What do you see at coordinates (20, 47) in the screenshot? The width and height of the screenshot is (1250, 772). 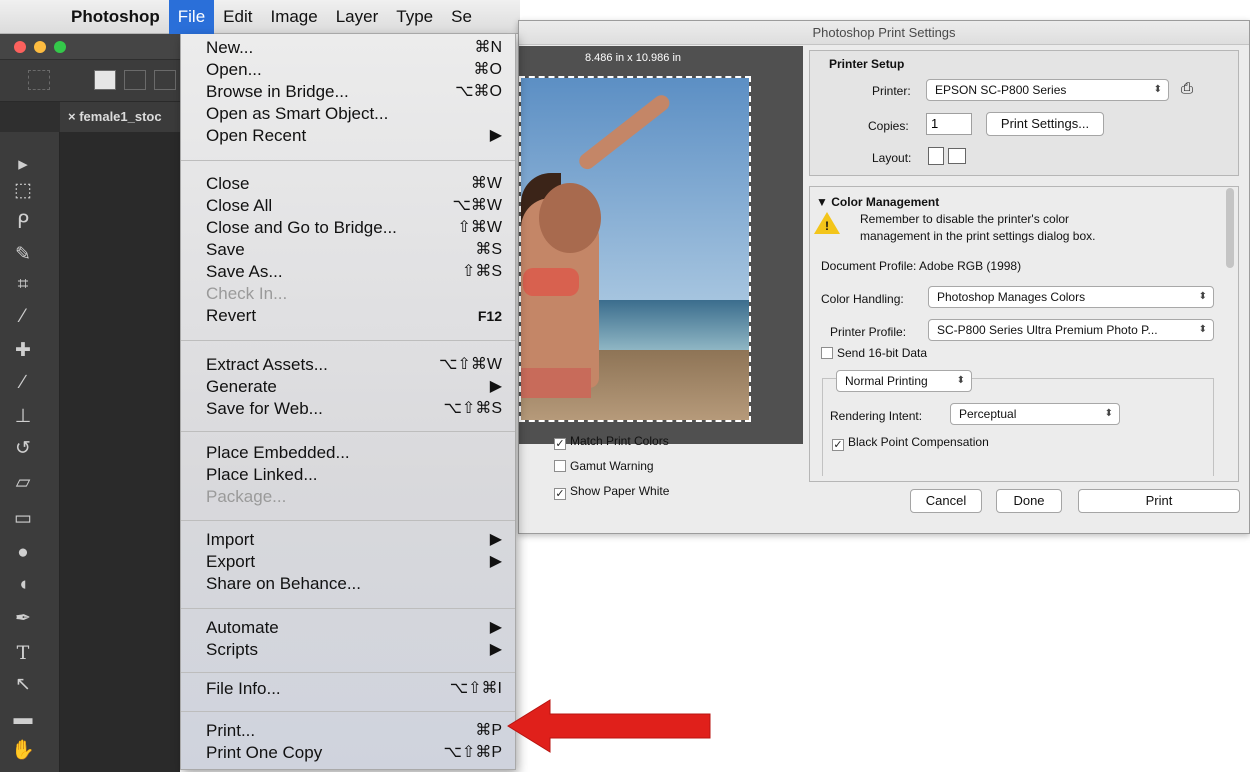 I see `close-window-button` at bounding box center [20, 47].